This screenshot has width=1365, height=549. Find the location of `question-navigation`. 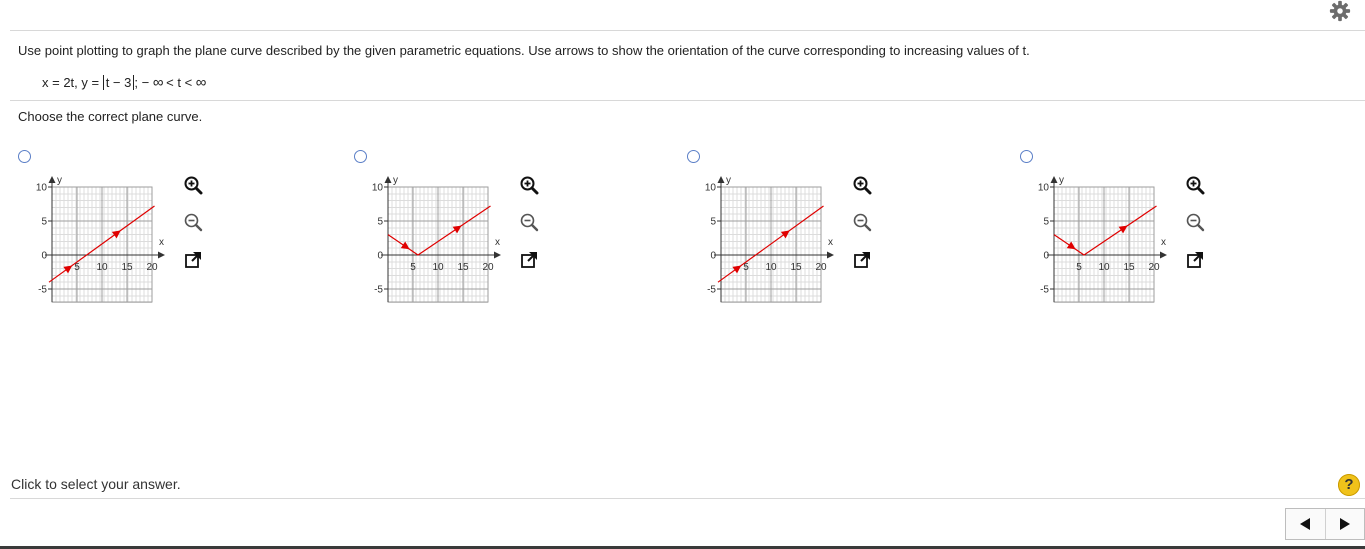

question-navigation is located at coordinates (1325, 524).